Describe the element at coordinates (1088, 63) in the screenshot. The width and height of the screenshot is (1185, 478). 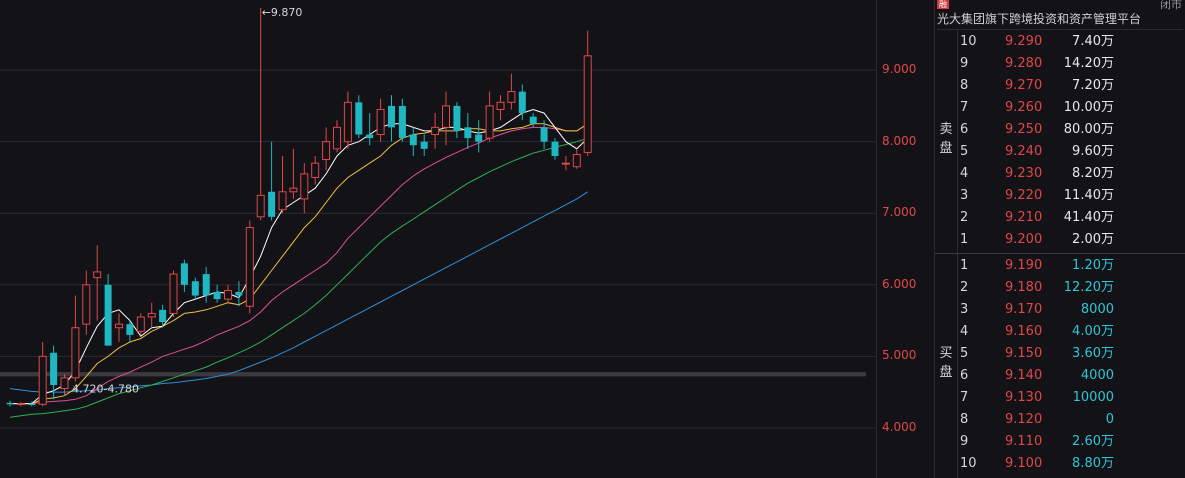
I see `ask-volume: 14.20万` at that location.